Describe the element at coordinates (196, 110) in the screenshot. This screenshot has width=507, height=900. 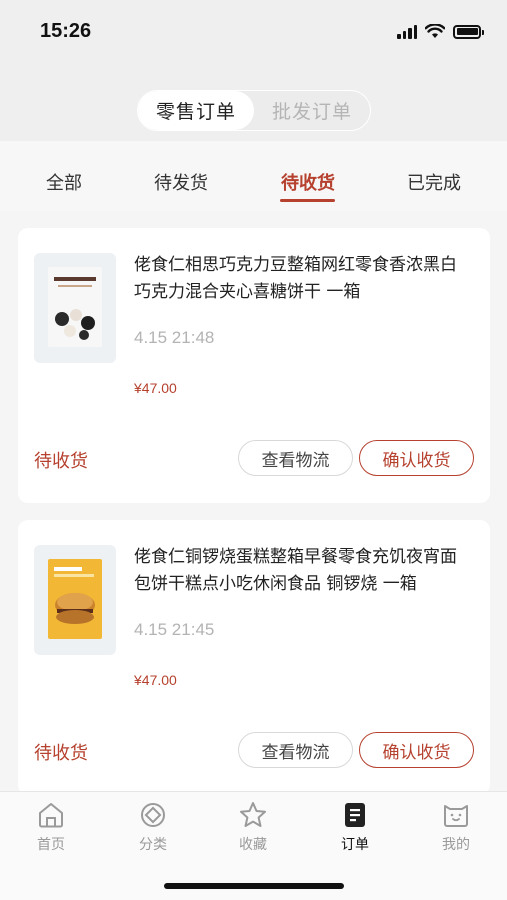
I see `tab-retail-orders: 零售订单` at that location.